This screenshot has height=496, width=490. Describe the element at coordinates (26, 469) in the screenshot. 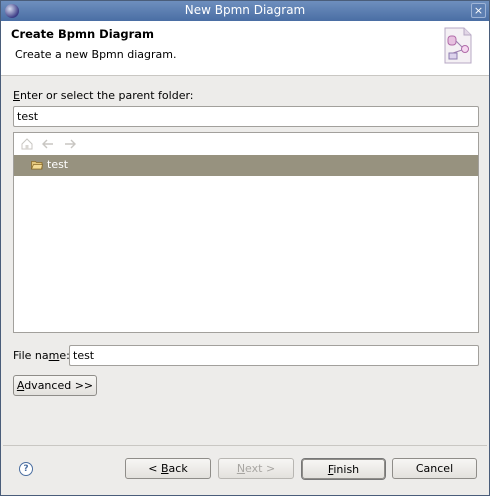

I see `help-icon: ?` at that location.